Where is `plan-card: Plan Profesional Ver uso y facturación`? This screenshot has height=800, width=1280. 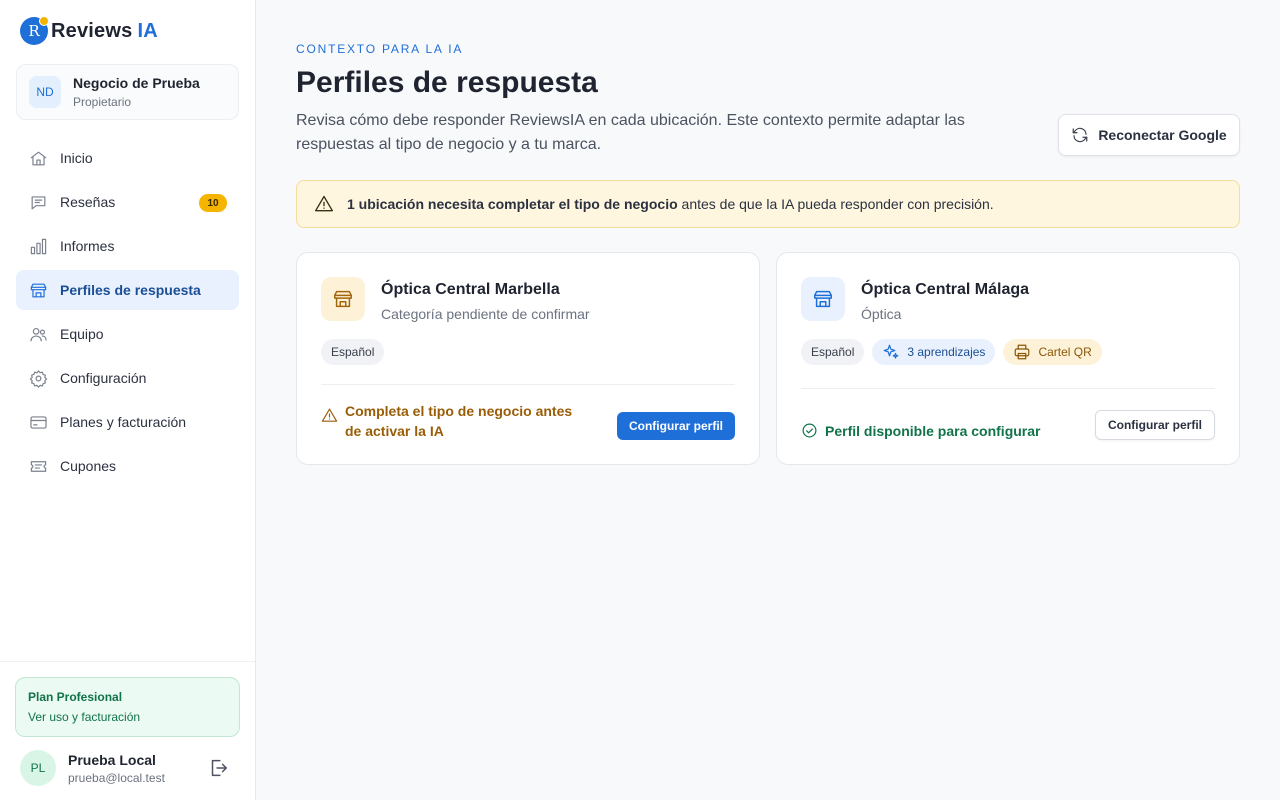
plan-card: Plan Profesional Ver uso y facturación is located at coordinates (127, 707).